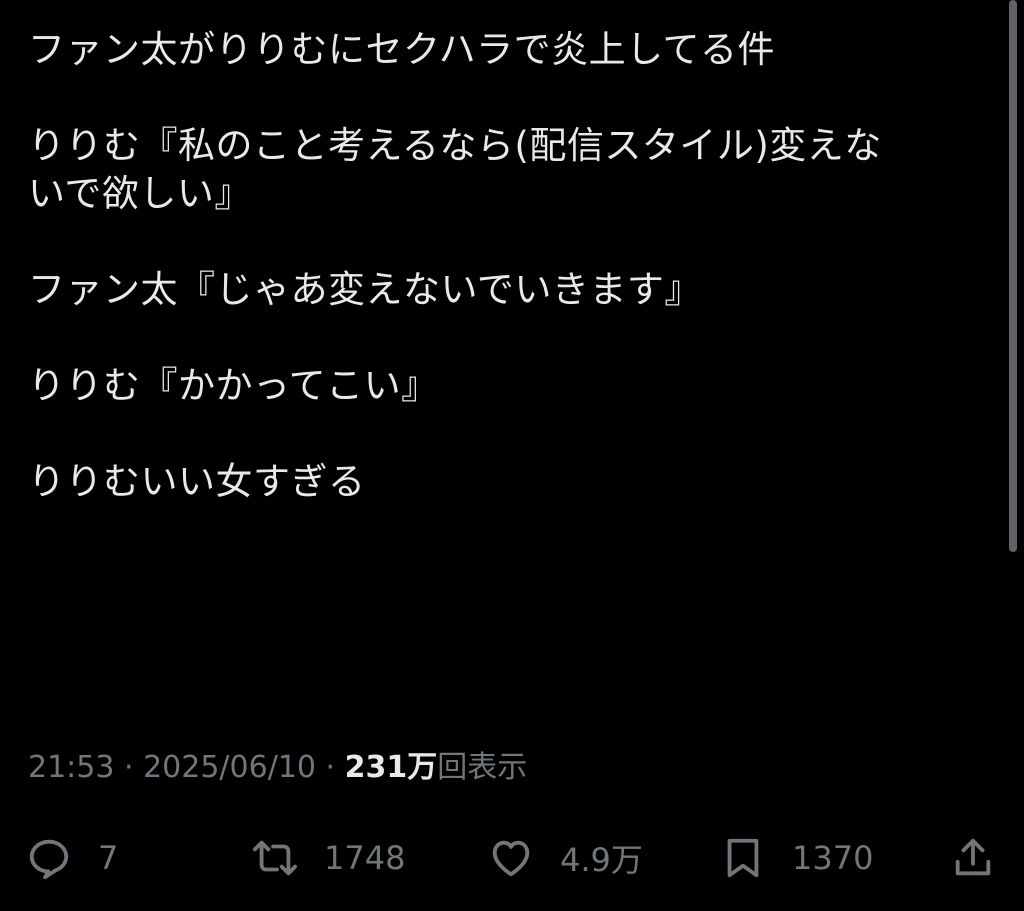 The image size is (1024, 911). I want to click on reply-icon, so click(49, 858).